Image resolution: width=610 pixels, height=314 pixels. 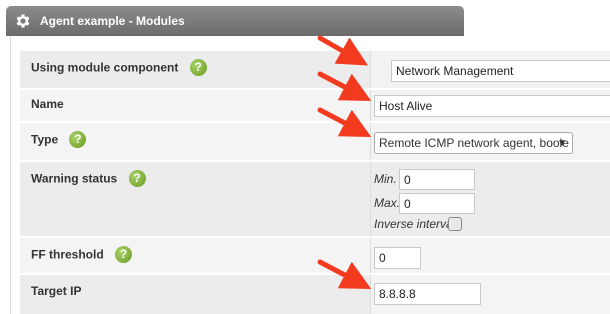 What do you see at coordinates (437, 203) in the screenshot?
I see `warning-max-input: 0` at bounding box center [437, 203].